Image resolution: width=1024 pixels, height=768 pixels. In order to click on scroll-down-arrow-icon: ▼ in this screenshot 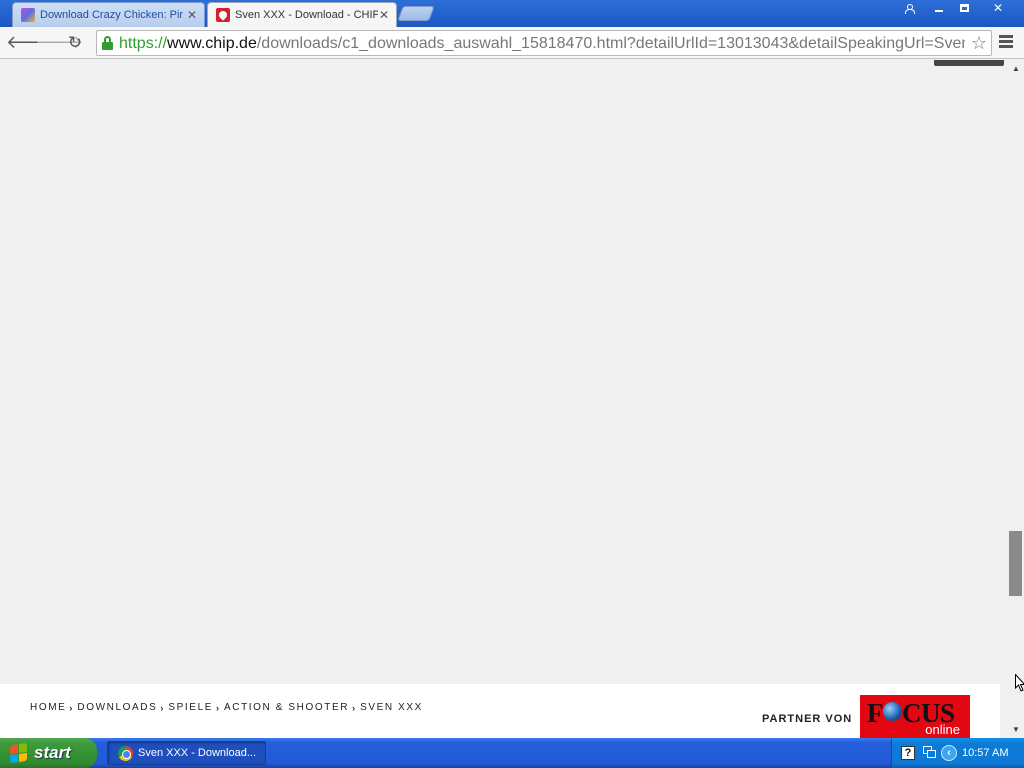, I will do `click(1016, 729)`.